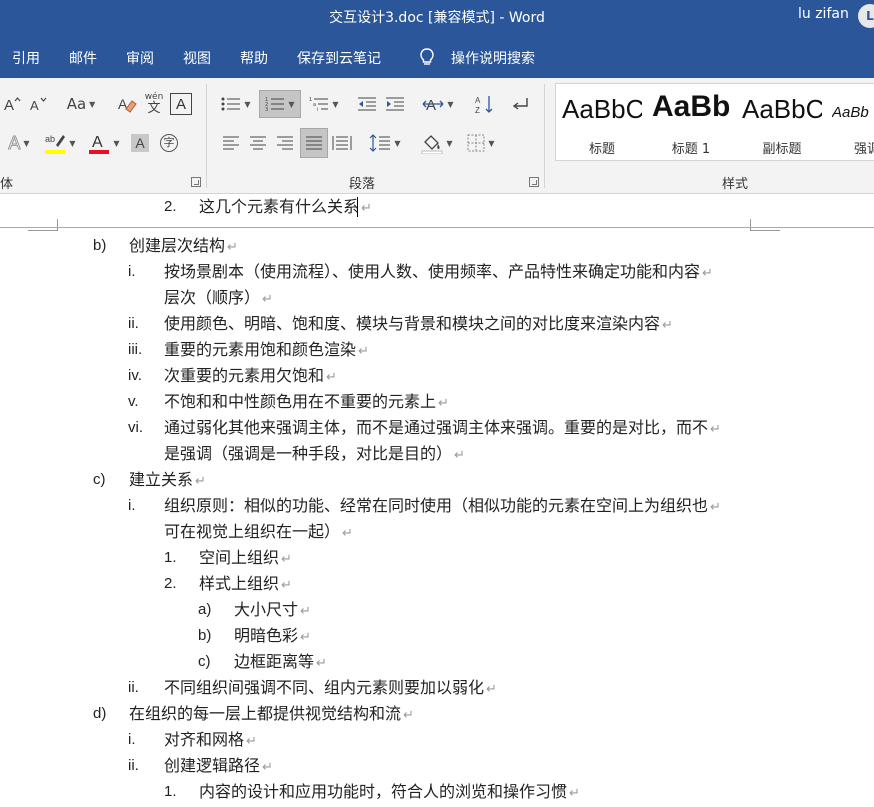  Describe the element at coordinates (99, 144) in the screenshot. I see `font-color-icon: A` at that location.